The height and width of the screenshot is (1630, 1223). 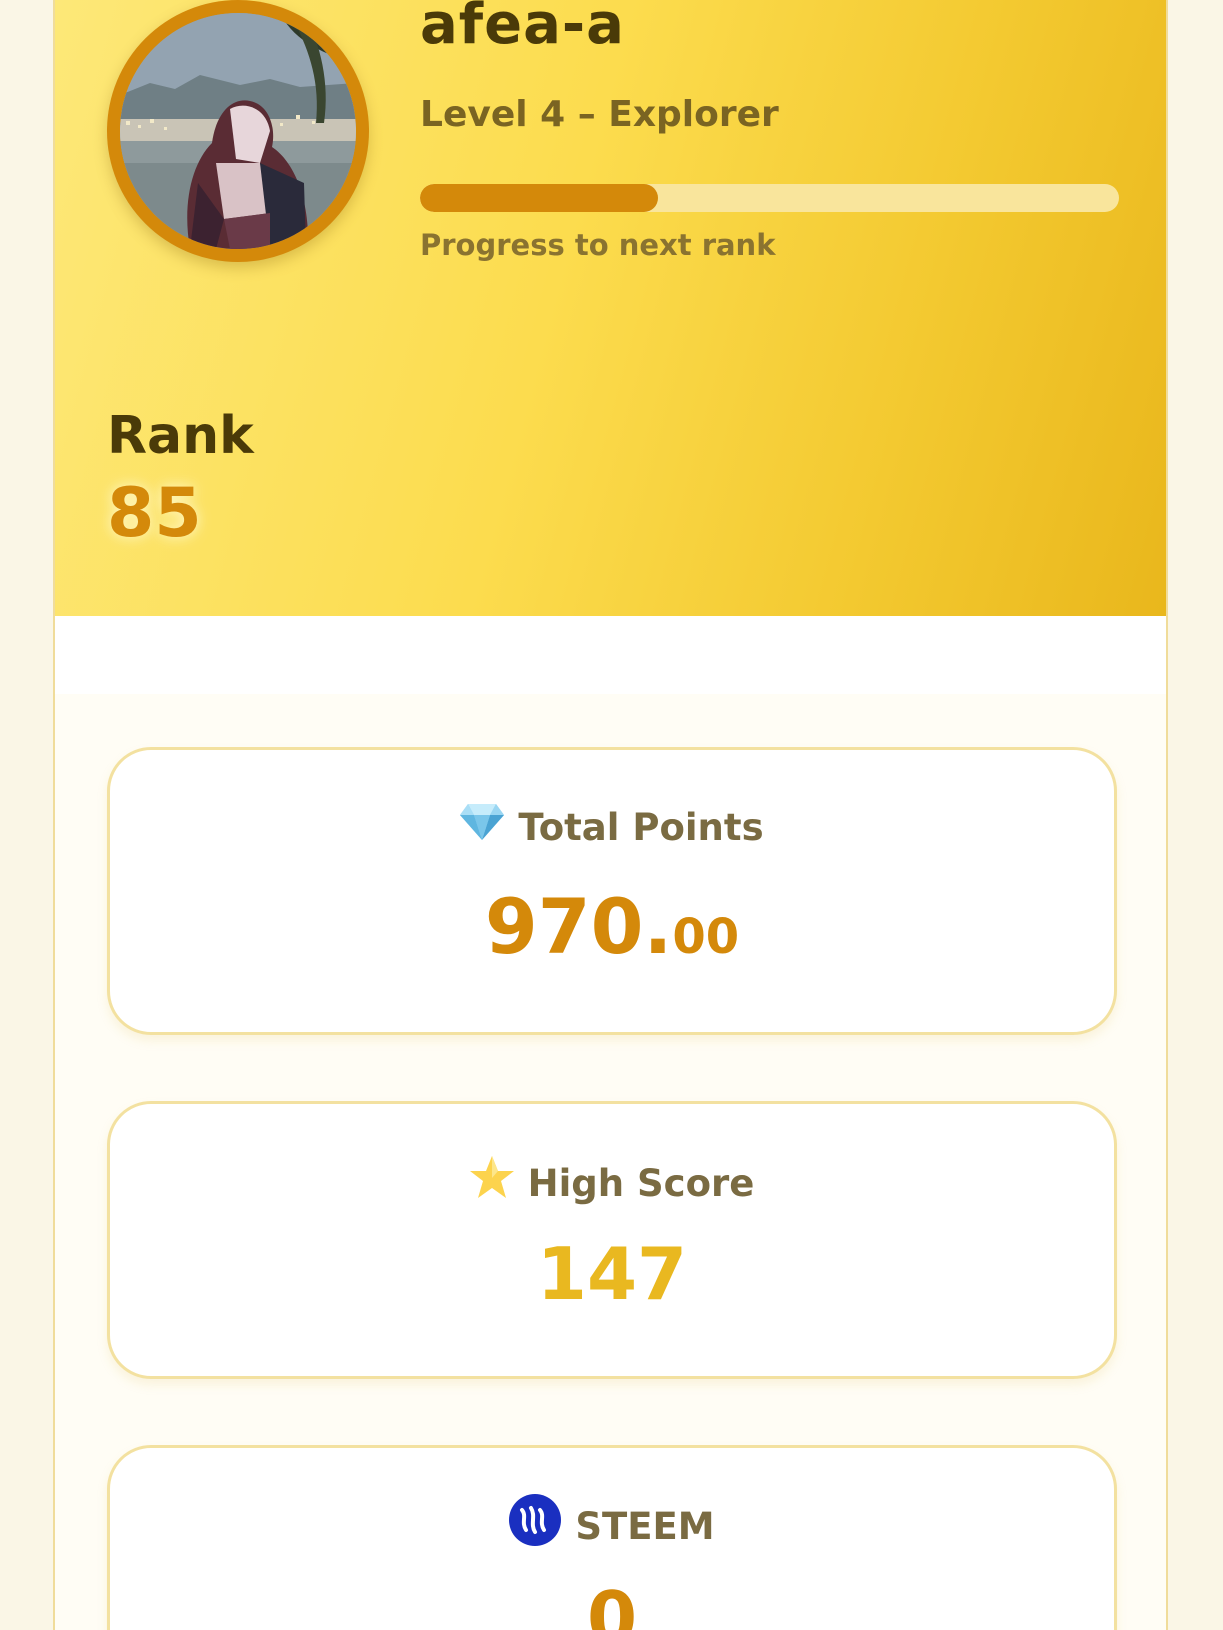 I want to click on total-points-value: 970.00, so click(x=612, y=926).